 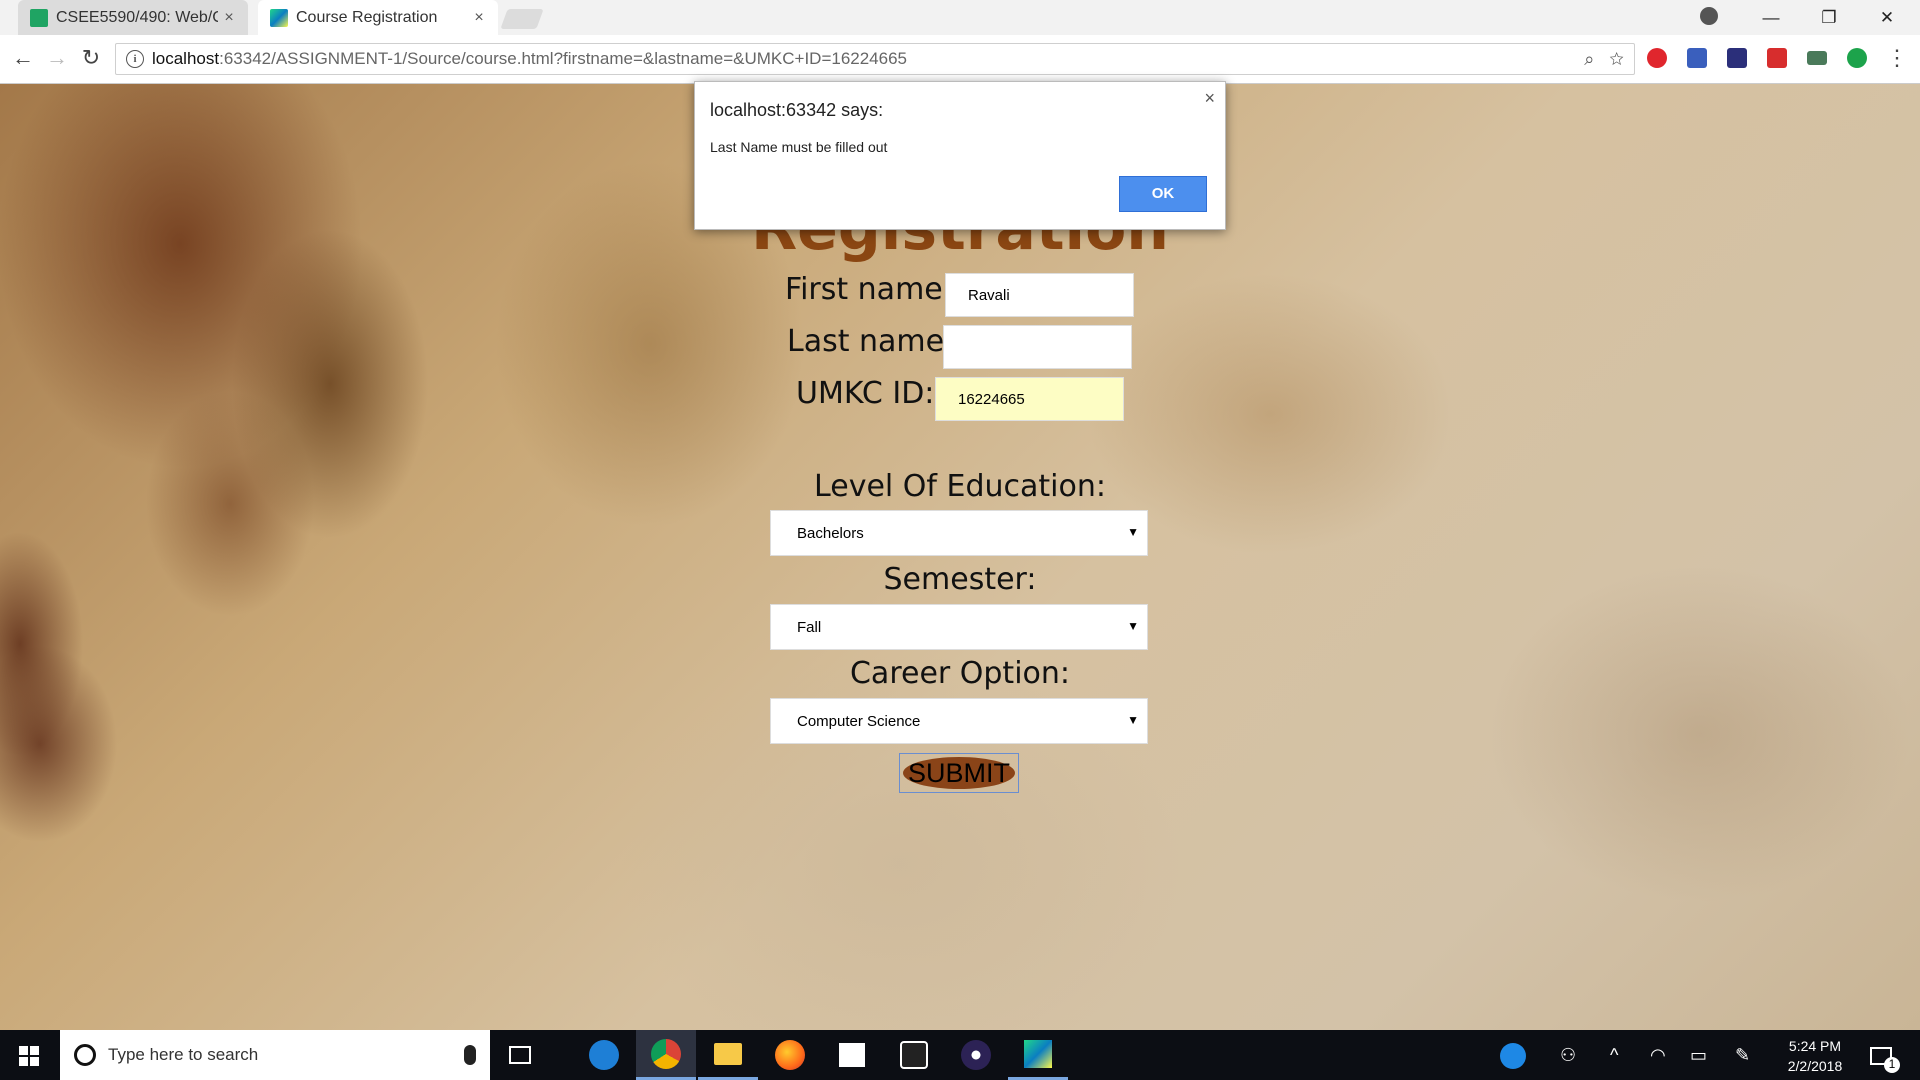 I want to click on tab-label: CSEE5590/490: Web/Clo, so click(x=137, y=17).